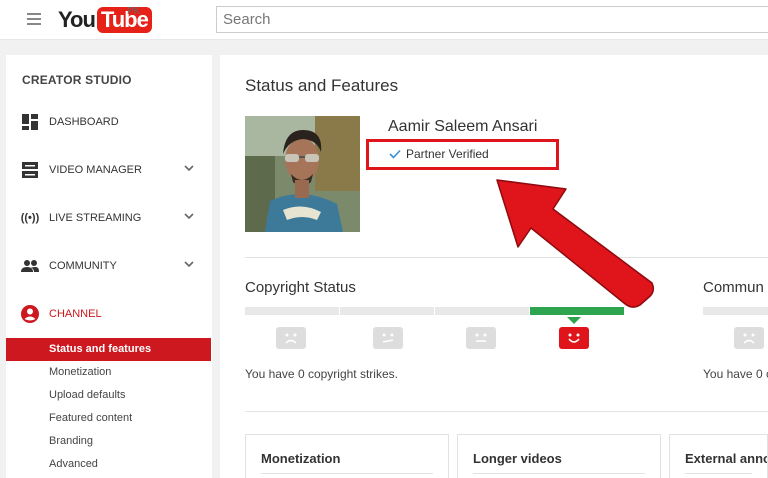 This screenshot has width=768, height=478. What do you see at coordinates (109, 314) in the screenshot?
I see `sidebar-item-channel: CHANNEL` at bounding box center [109, 314].